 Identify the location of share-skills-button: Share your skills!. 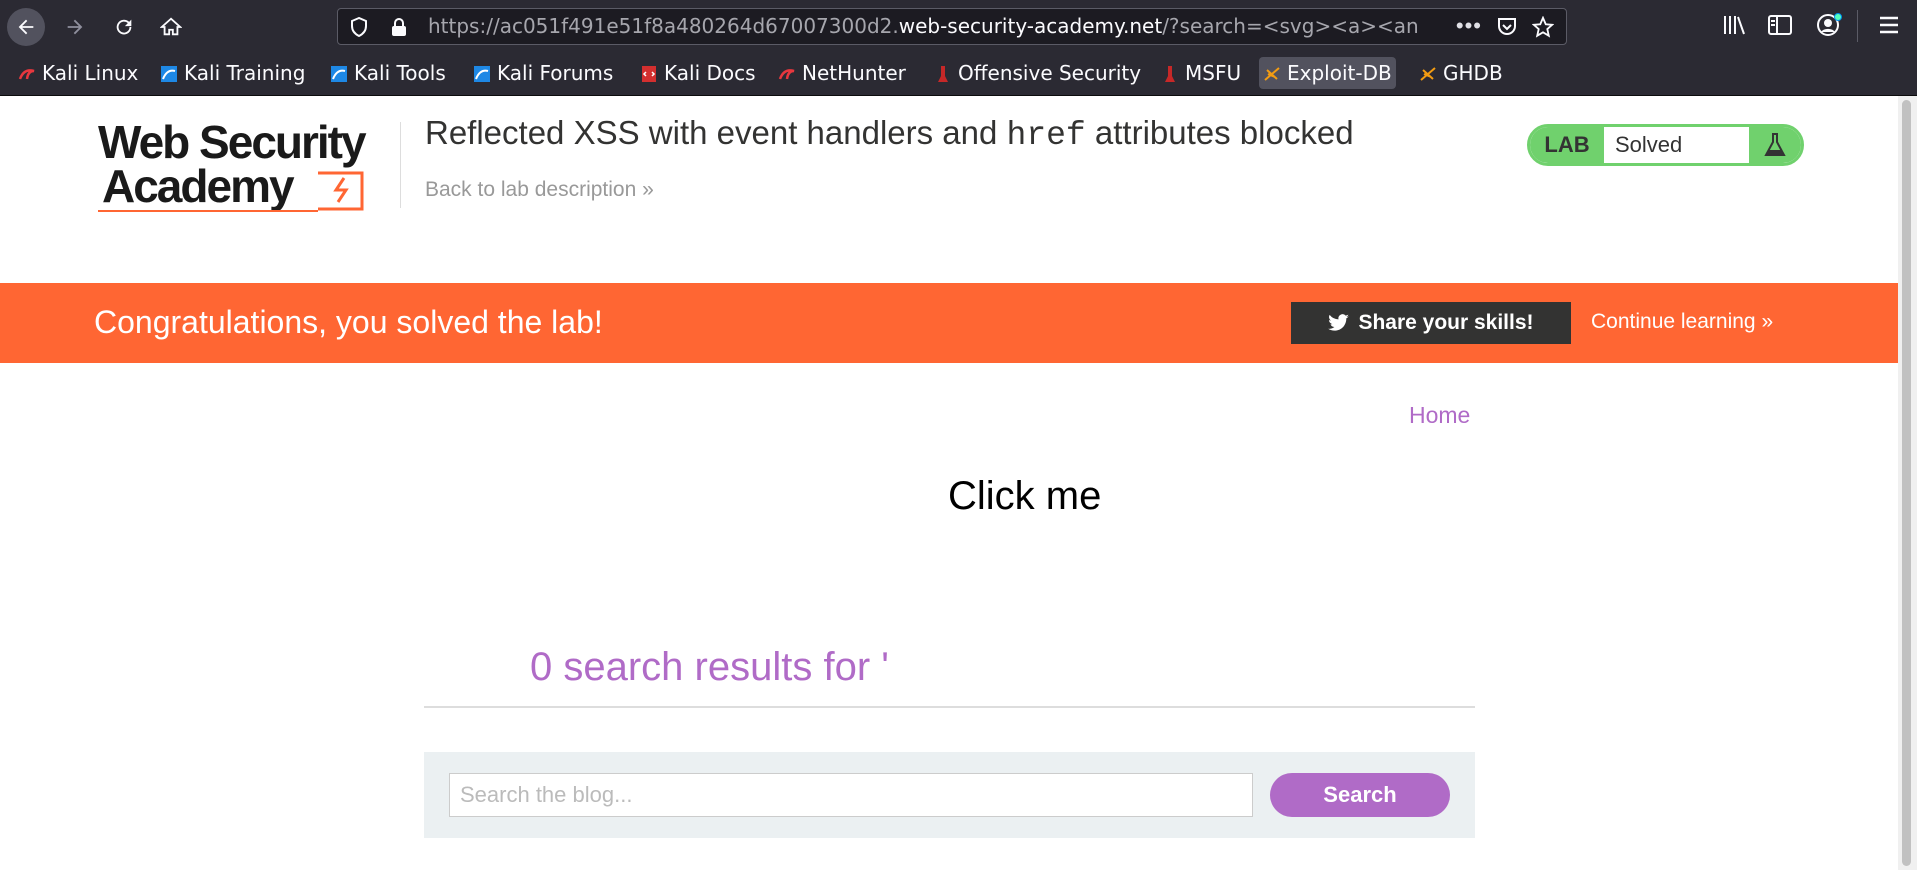
(1431, 323).